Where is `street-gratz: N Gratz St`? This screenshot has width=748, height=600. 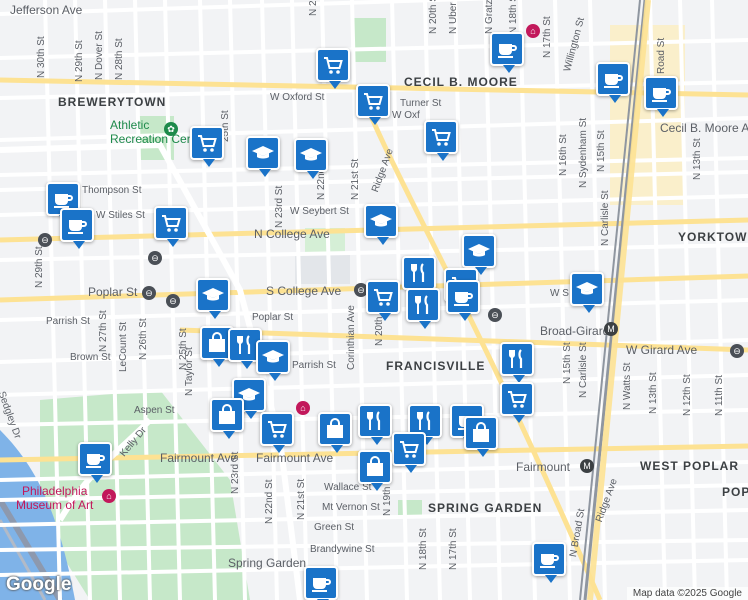 street-gratz: N Gratz St is located at coordinates (489, 17).